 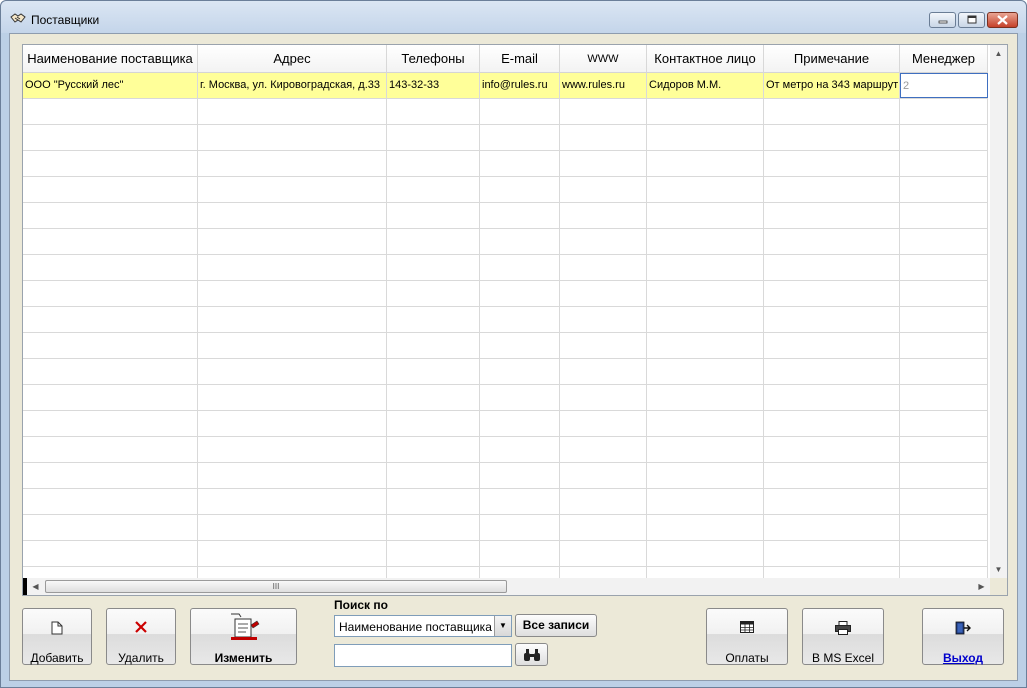 What do you see at coordinates (556, 625) in the screenshot?
I see `all-records-button: Все записи` at bounding box center [556, 625].